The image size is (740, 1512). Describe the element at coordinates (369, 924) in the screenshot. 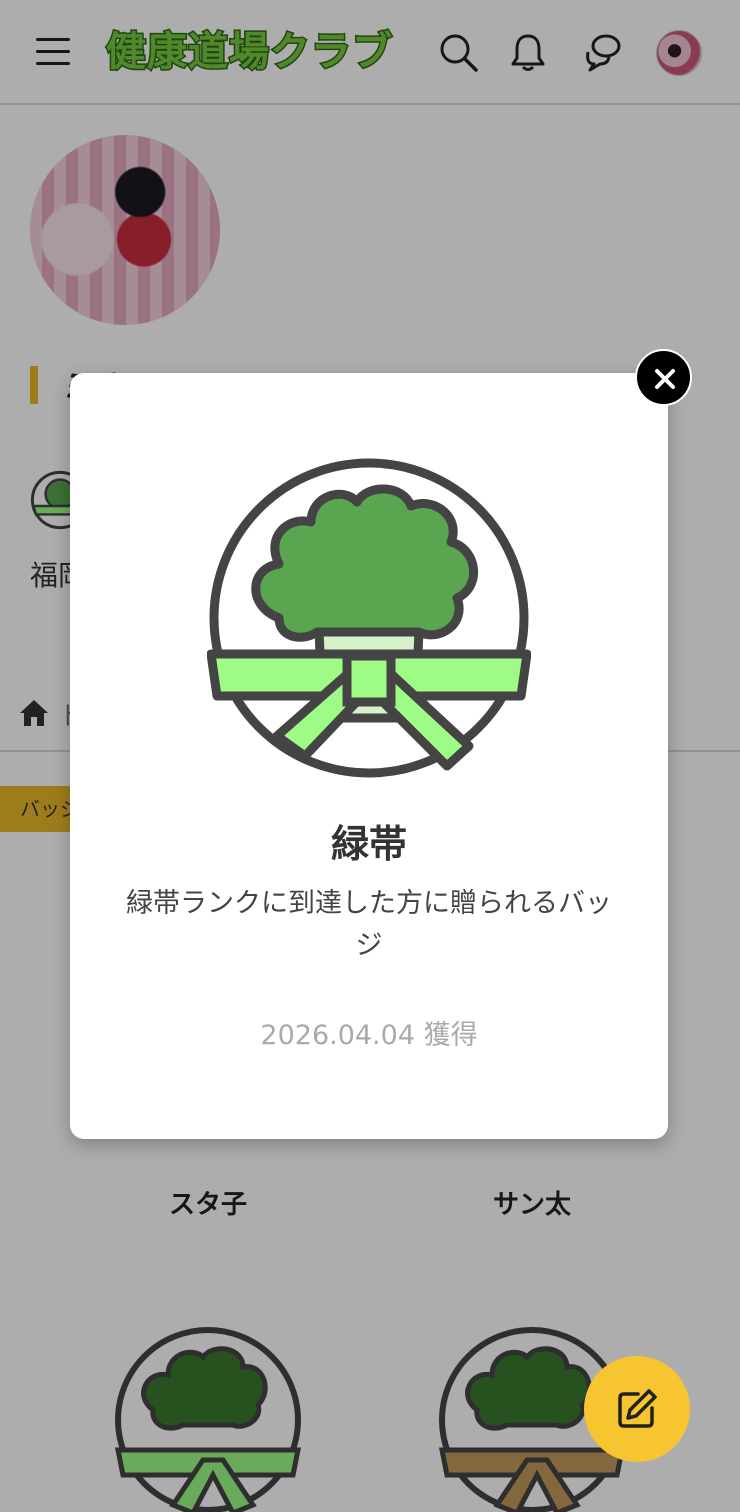

I see `badge-description: 緑帯ランクに到達した方に贈られるバッジ` at that location.